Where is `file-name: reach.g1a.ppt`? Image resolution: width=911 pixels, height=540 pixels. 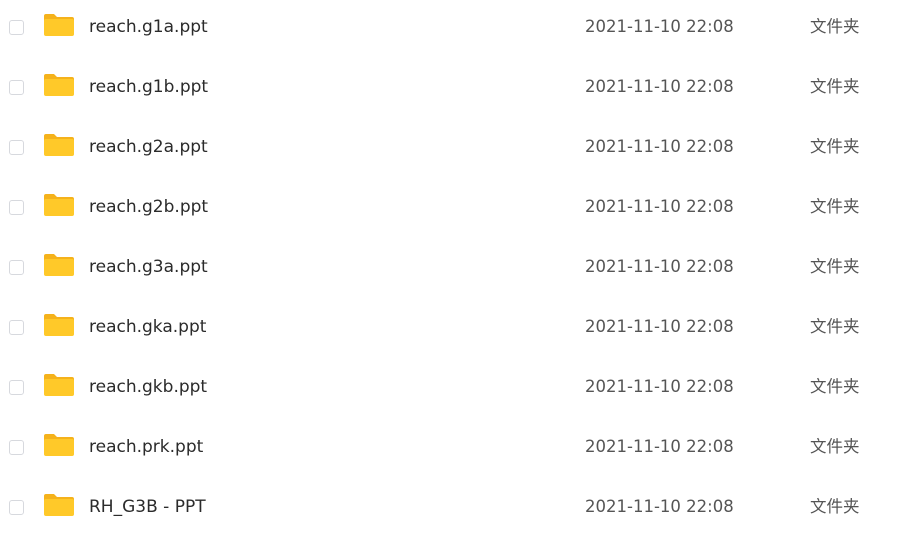
file-name: reach.g1a.ppt is located at coordinates (148, 27).